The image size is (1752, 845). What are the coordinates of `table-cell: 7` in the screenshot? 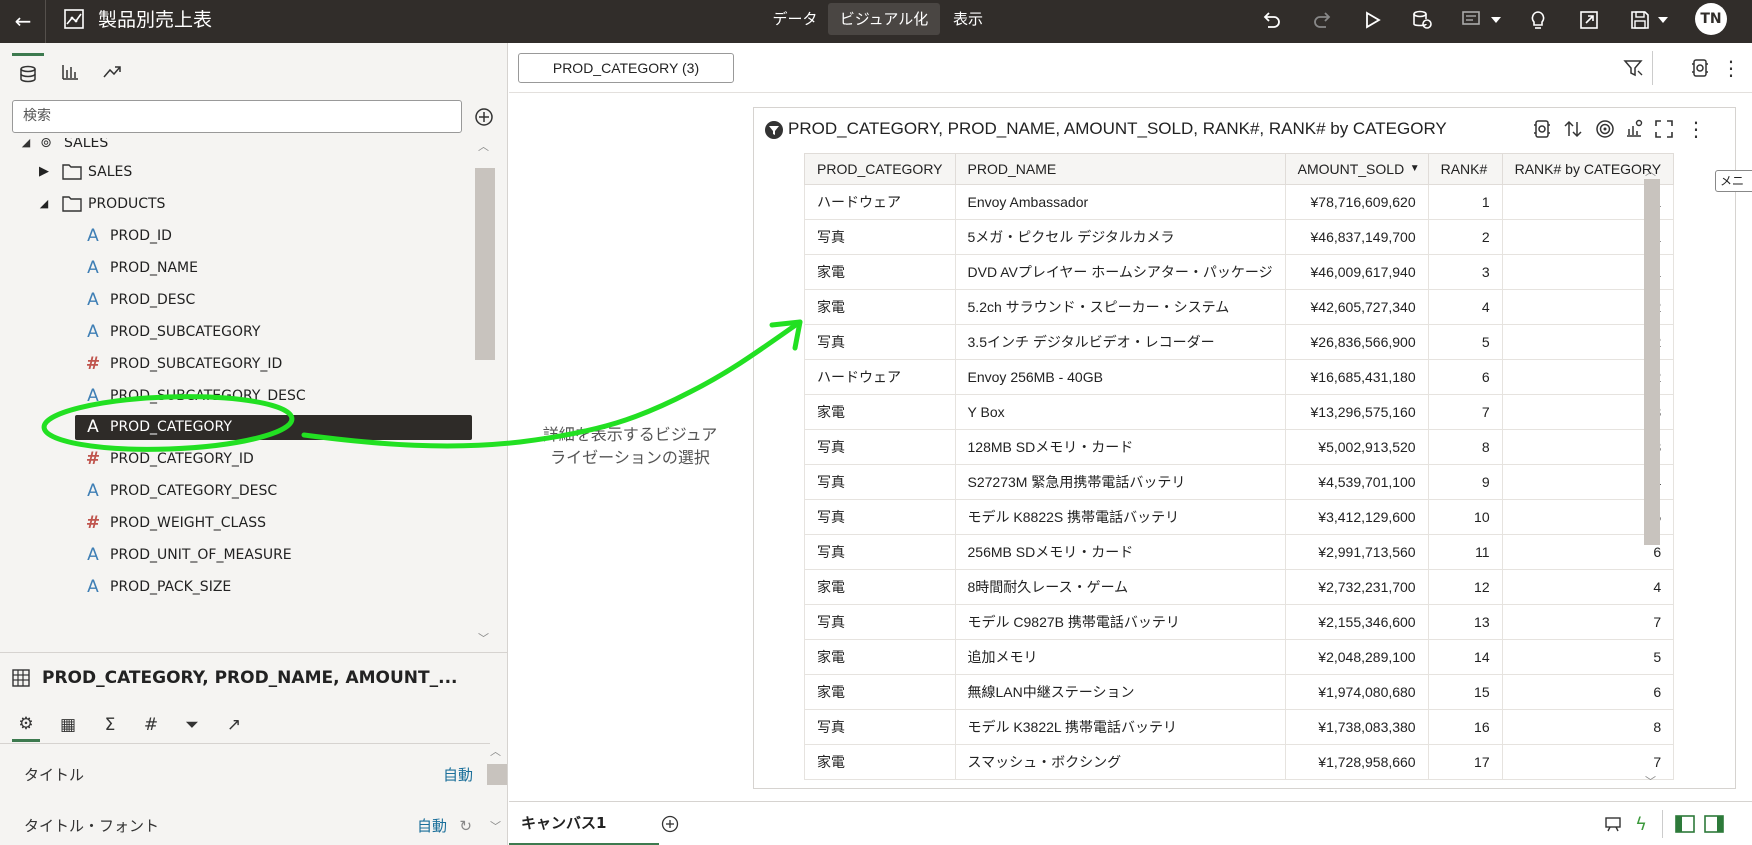 It's located at (1465, 412).